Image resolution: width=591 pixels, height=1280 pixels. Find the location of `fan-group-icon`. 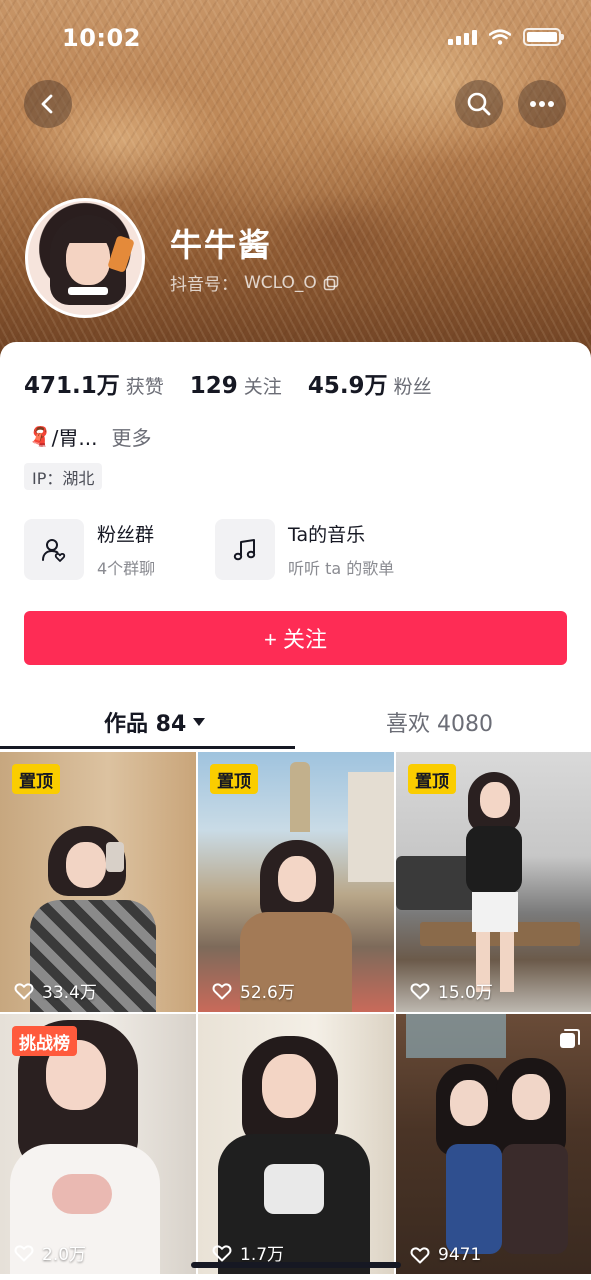

fan-group-icon is located at coordinates (54, 549).